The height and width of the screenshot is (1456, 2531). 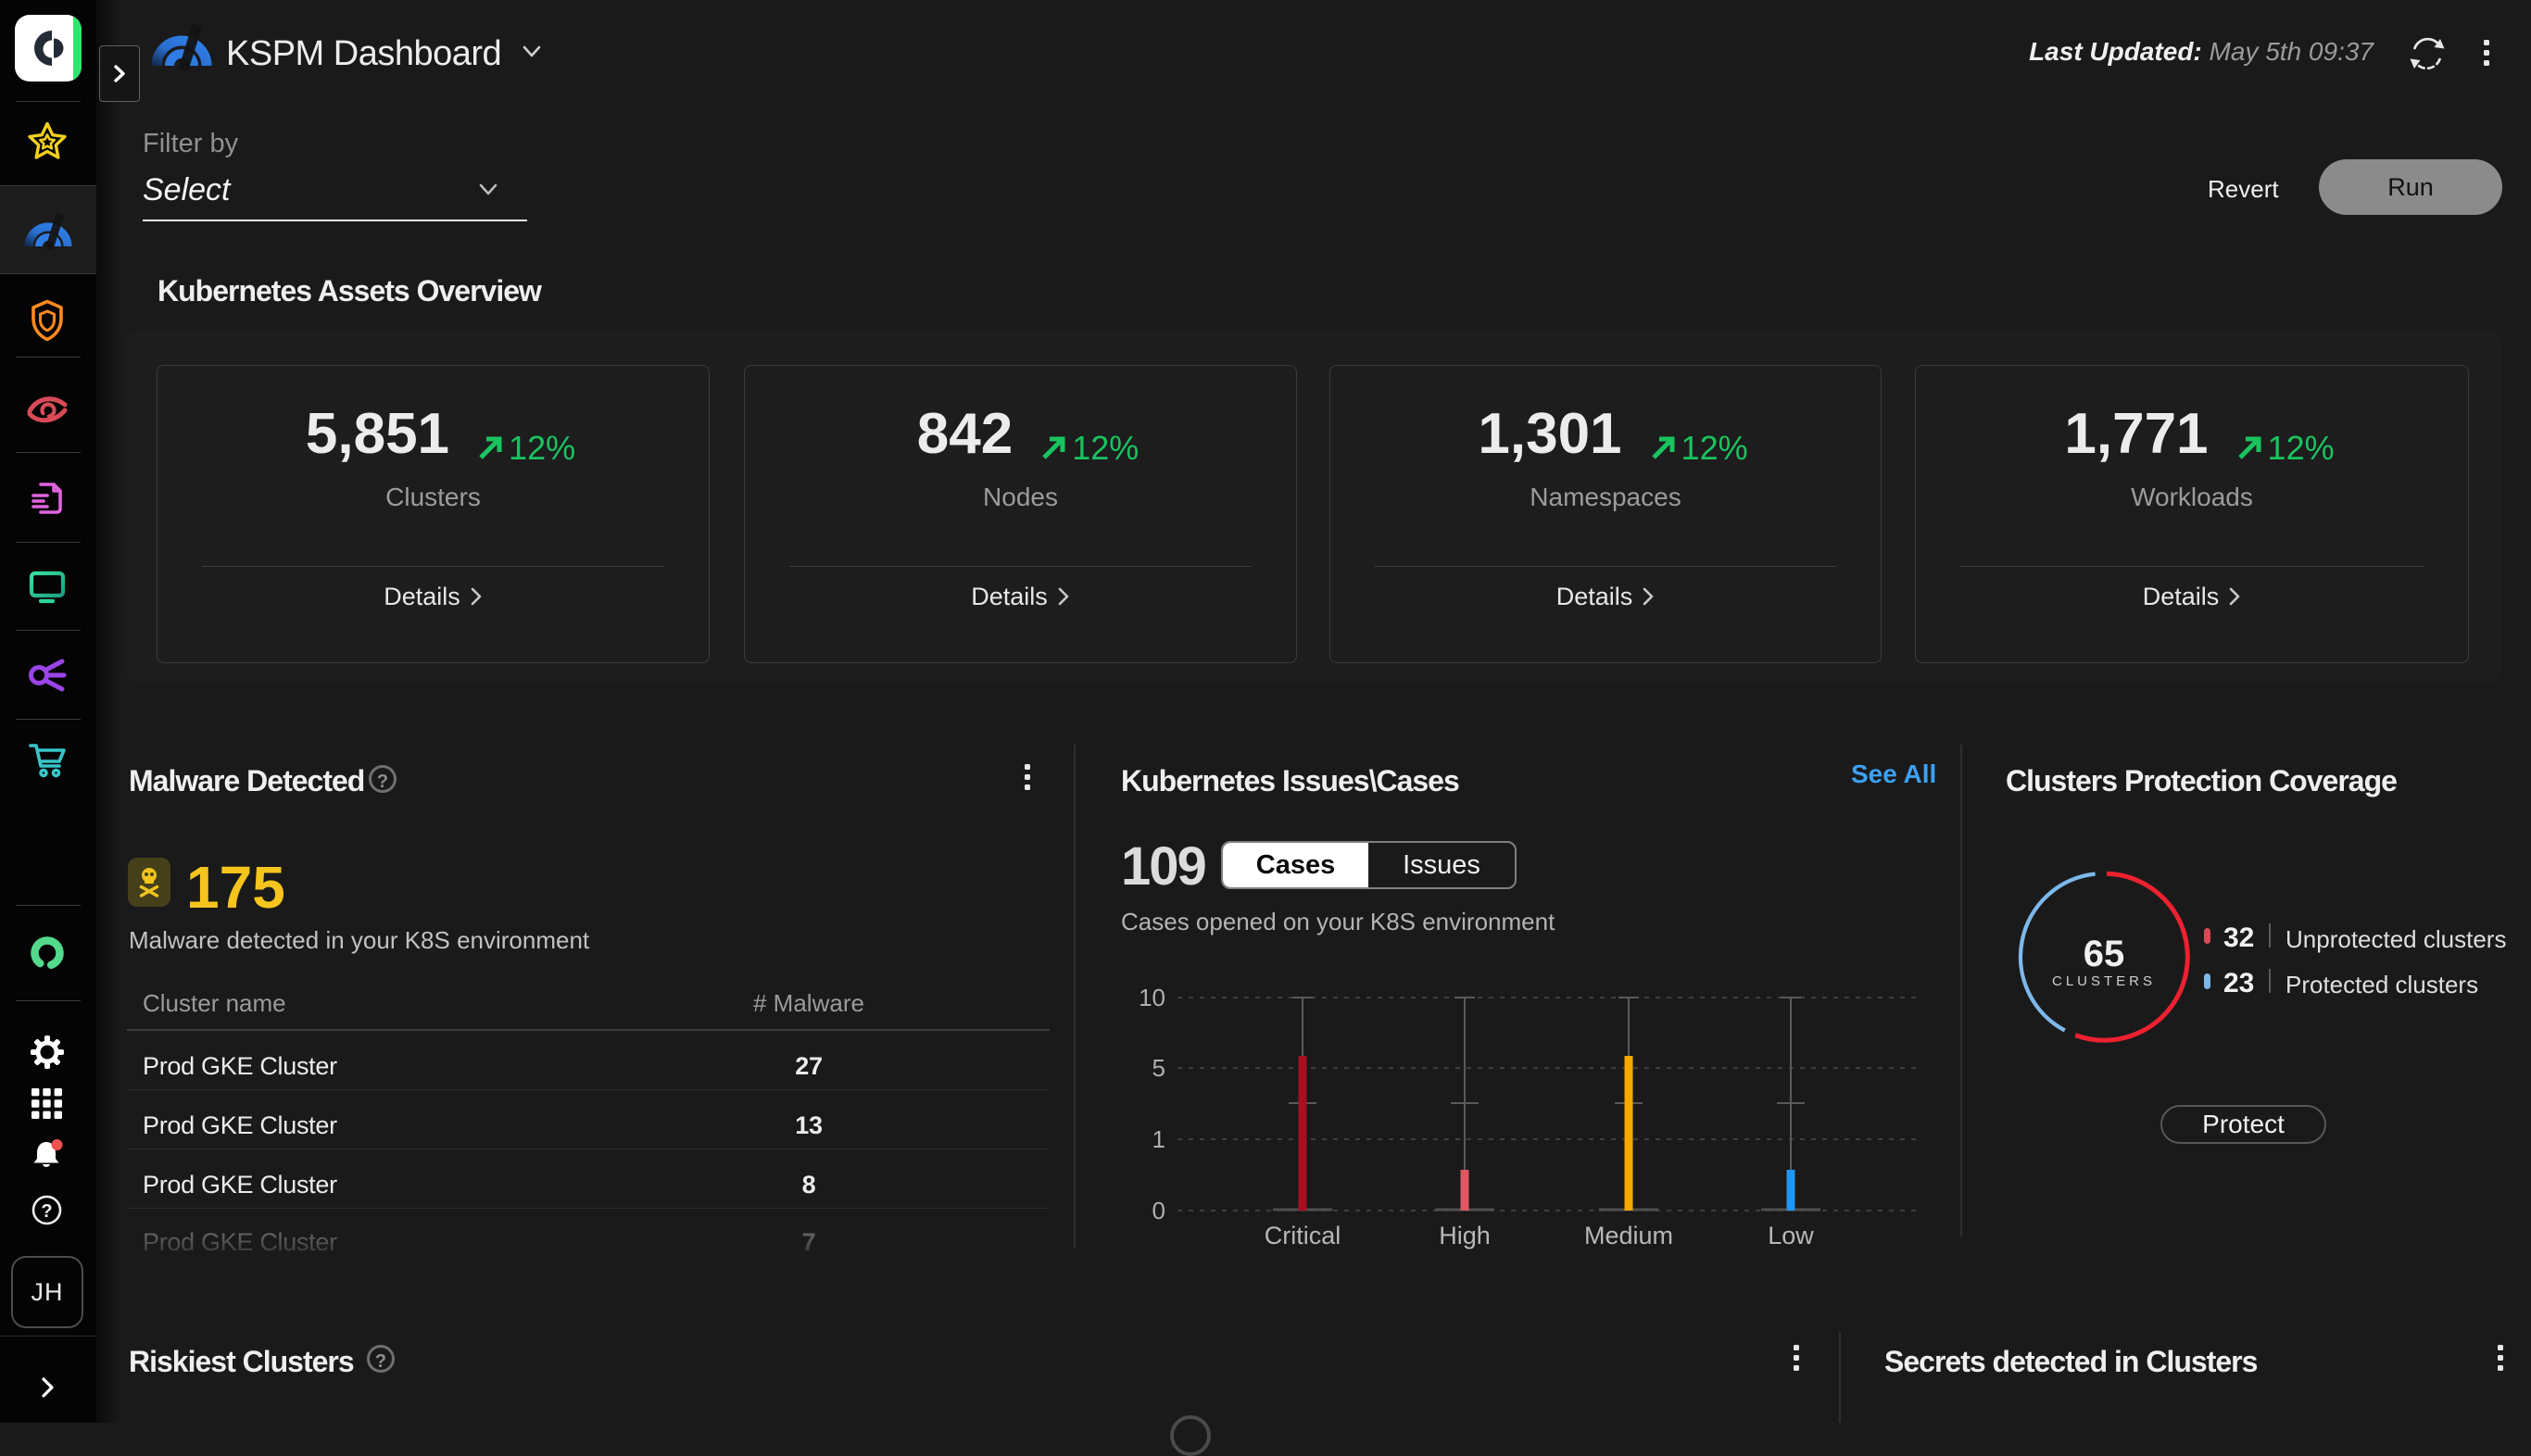 What do you see at coordinates (1158, 1068) in the screenshot?
I see `svg-text: 5` at bounding box center [1158, 1068].